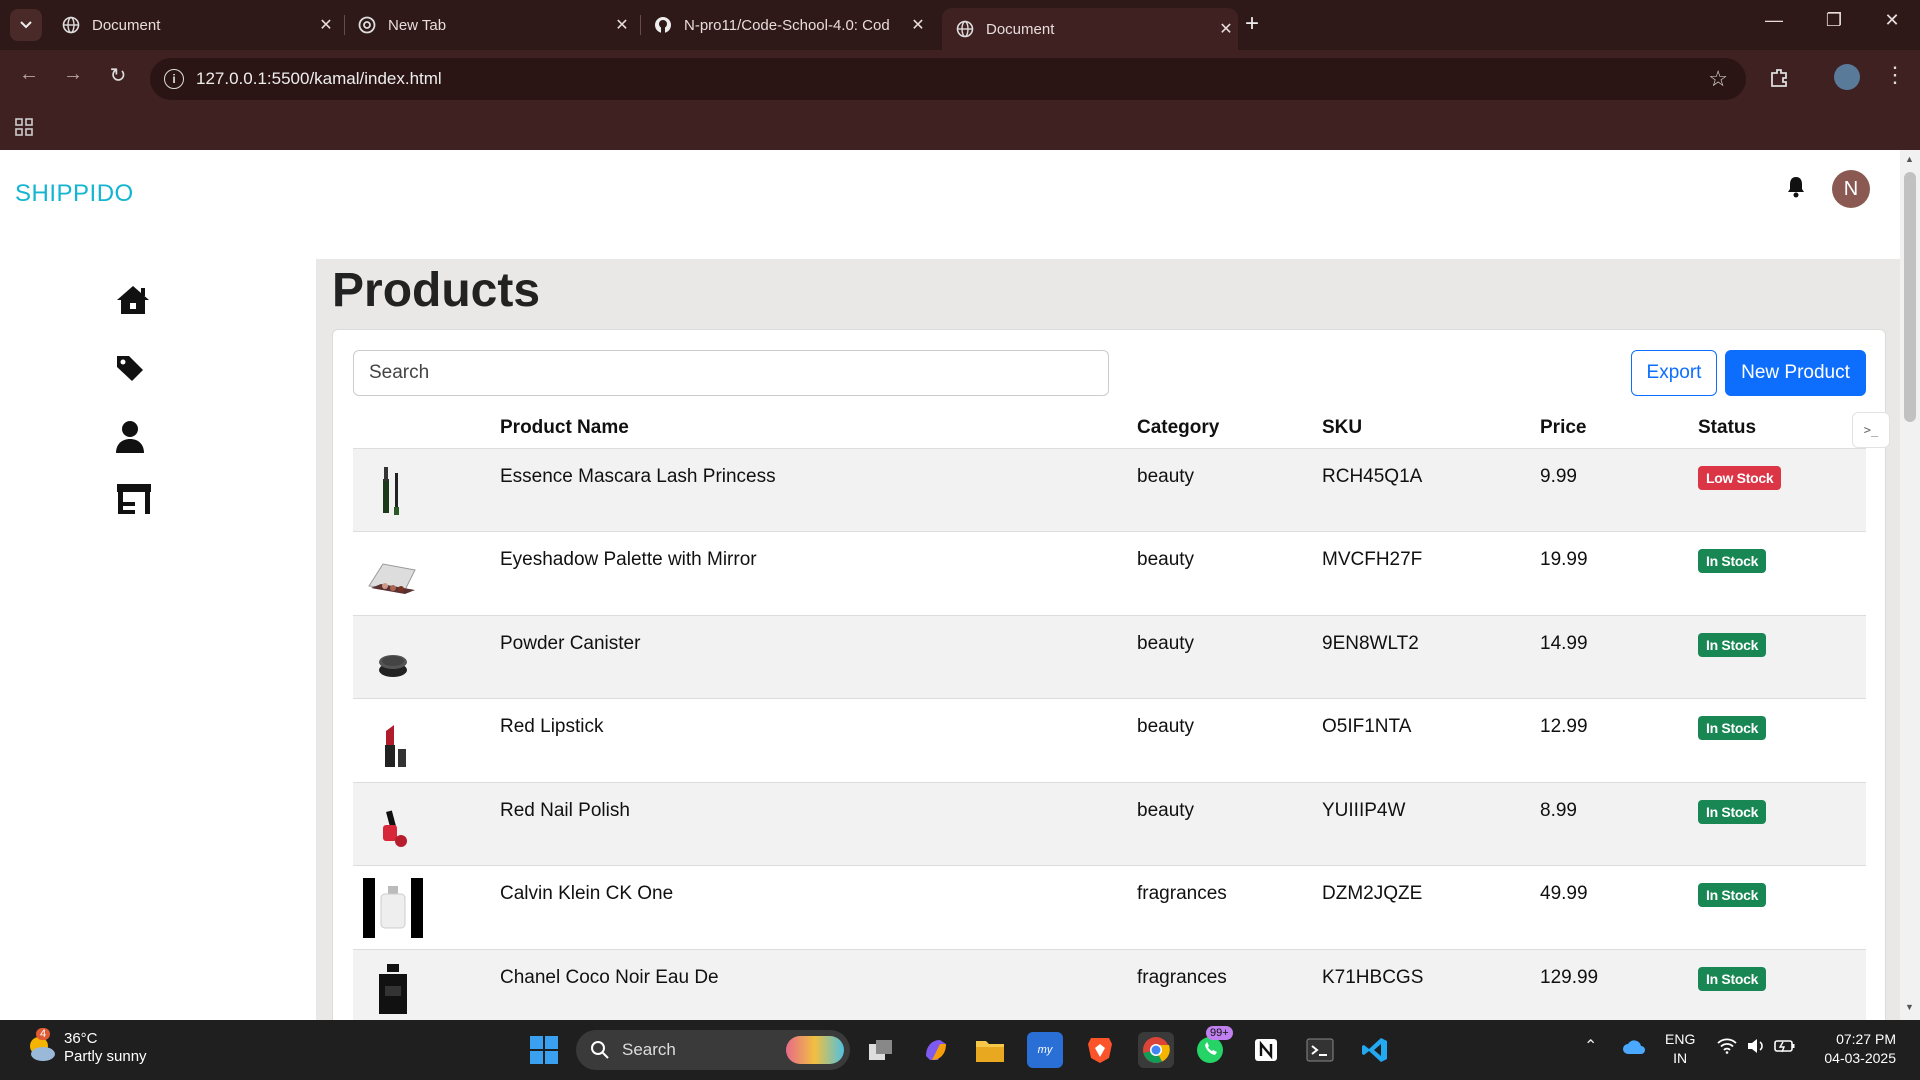  What do you see at coordinates (426, 824) in the screenshot?
I see `product-image-cell` at bounding box center [426, 824].